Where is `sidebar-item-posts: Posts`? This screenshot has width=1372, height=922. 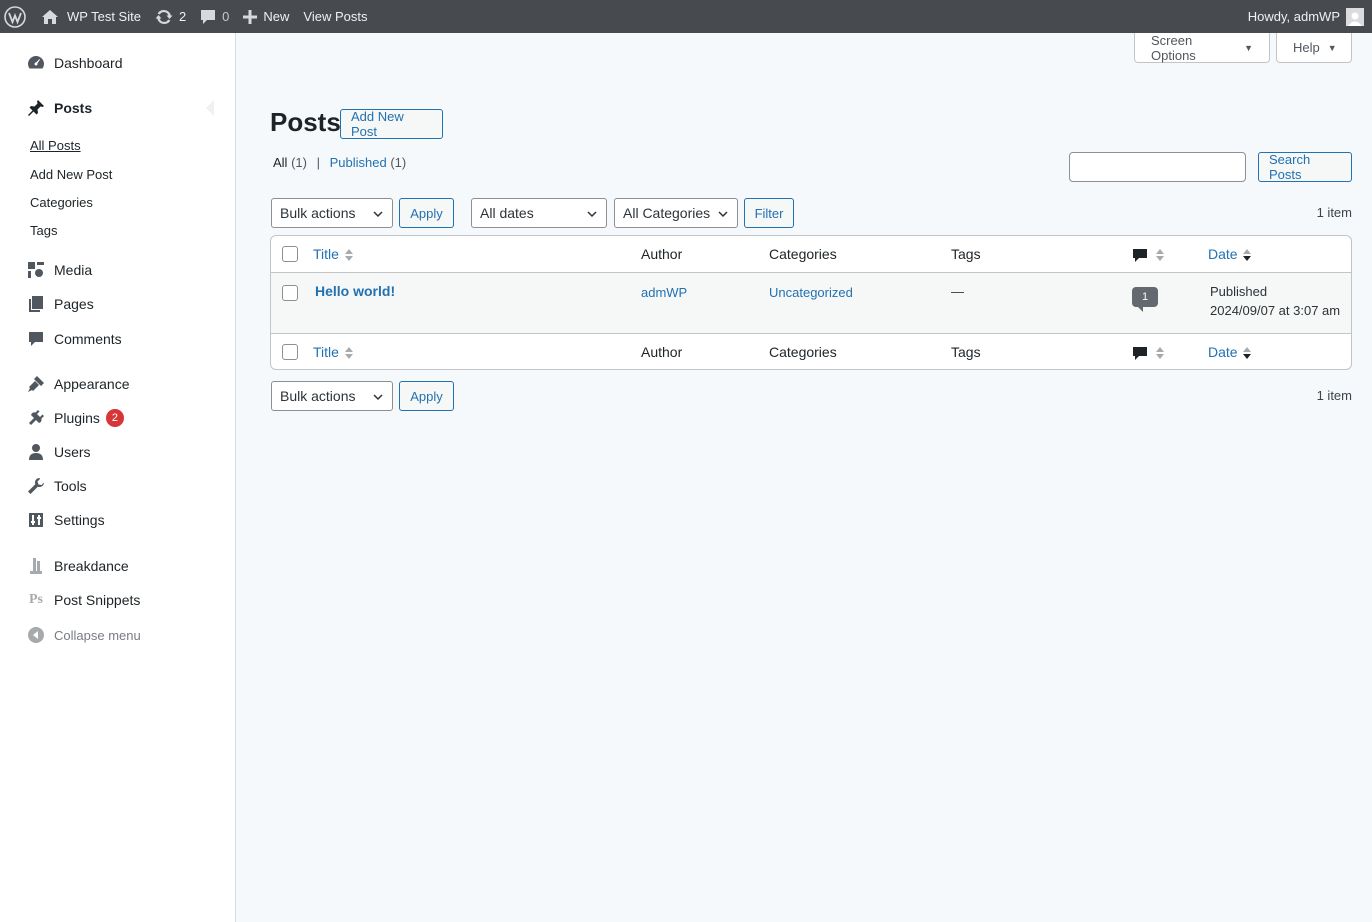
sidebar-item-posts: Posts is located at coordinates (59, 108).